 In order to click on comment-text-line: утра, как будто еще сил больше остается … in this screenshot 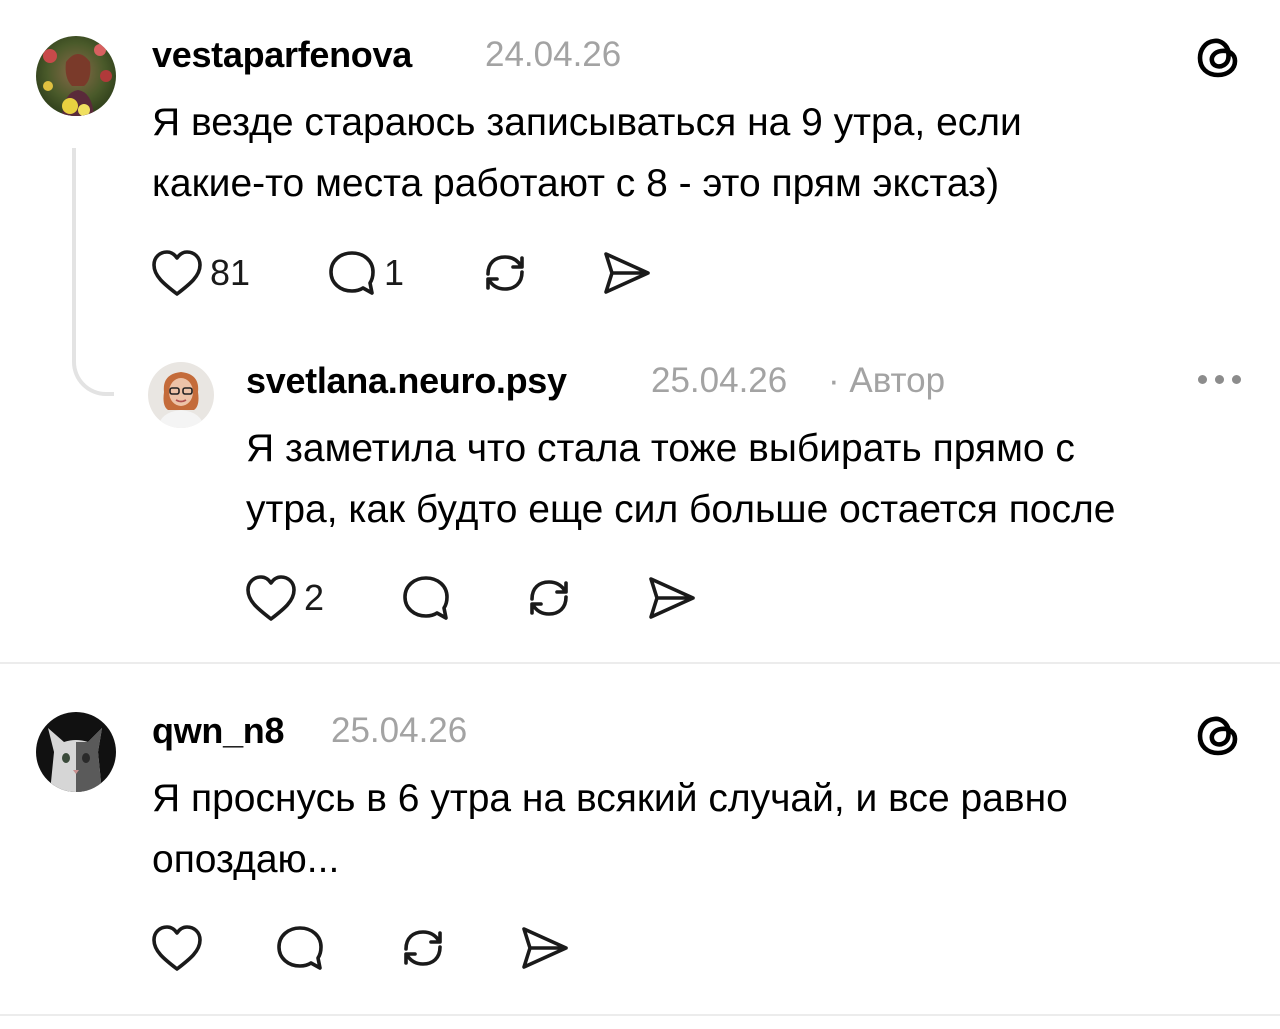, I will do `click(681, 509)`.